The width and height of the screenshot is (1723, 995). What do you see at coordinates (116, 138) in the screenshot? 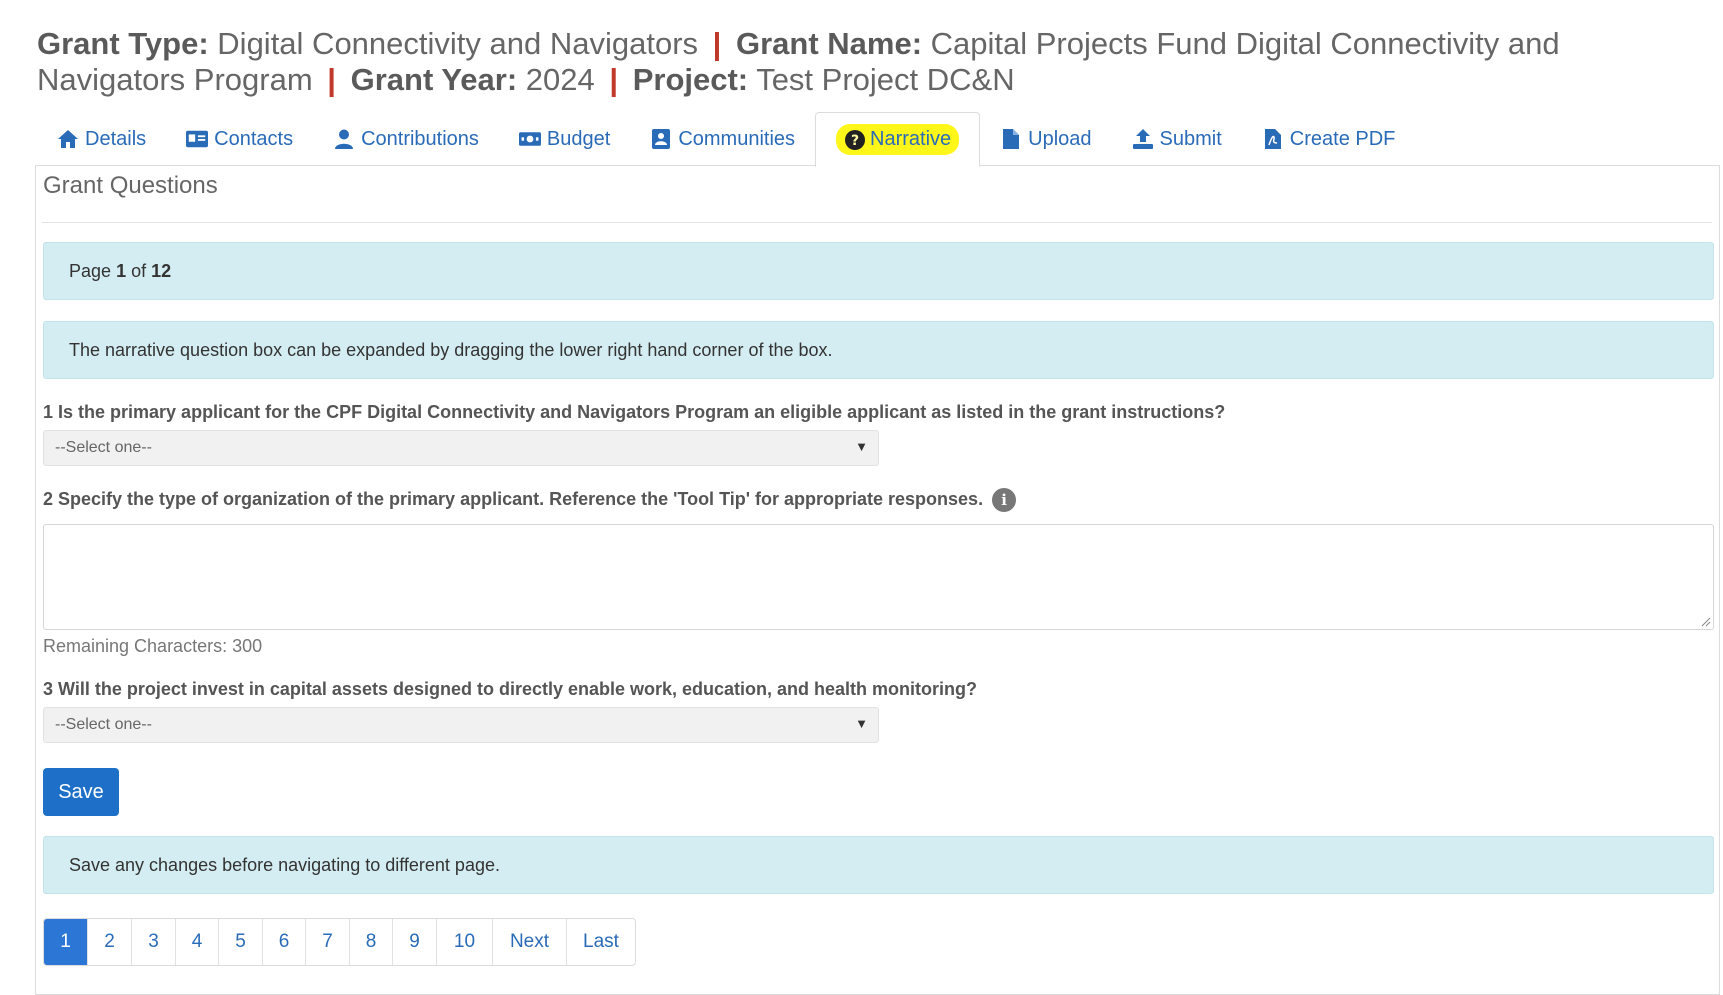
I see `tab-label: Details` at bounding box center [116, 138].